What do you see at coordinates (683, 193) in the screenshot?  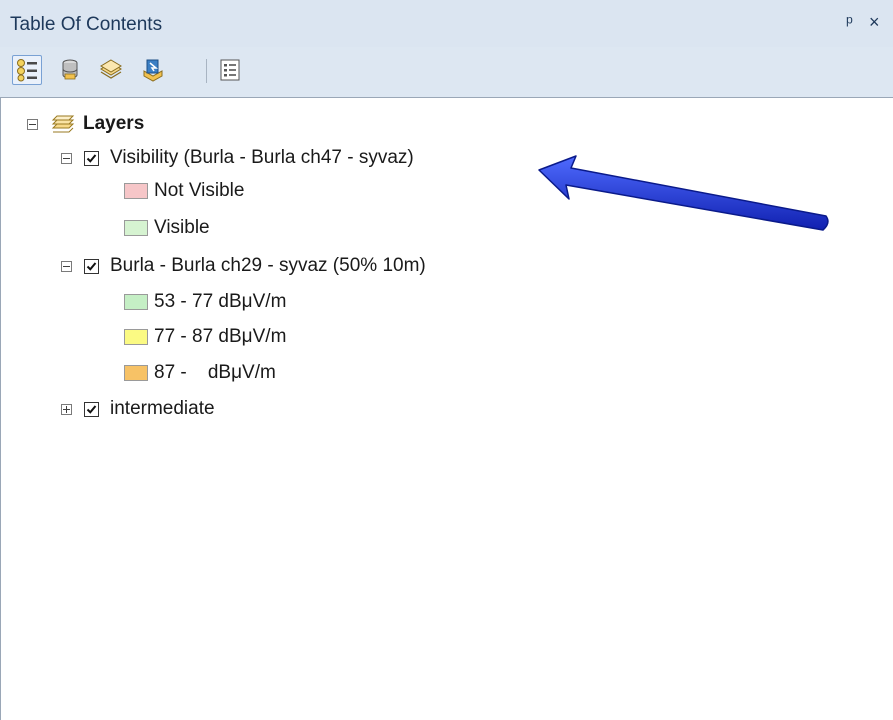 I see `annotation-arrow-icon` at bounding box center [683, 193].